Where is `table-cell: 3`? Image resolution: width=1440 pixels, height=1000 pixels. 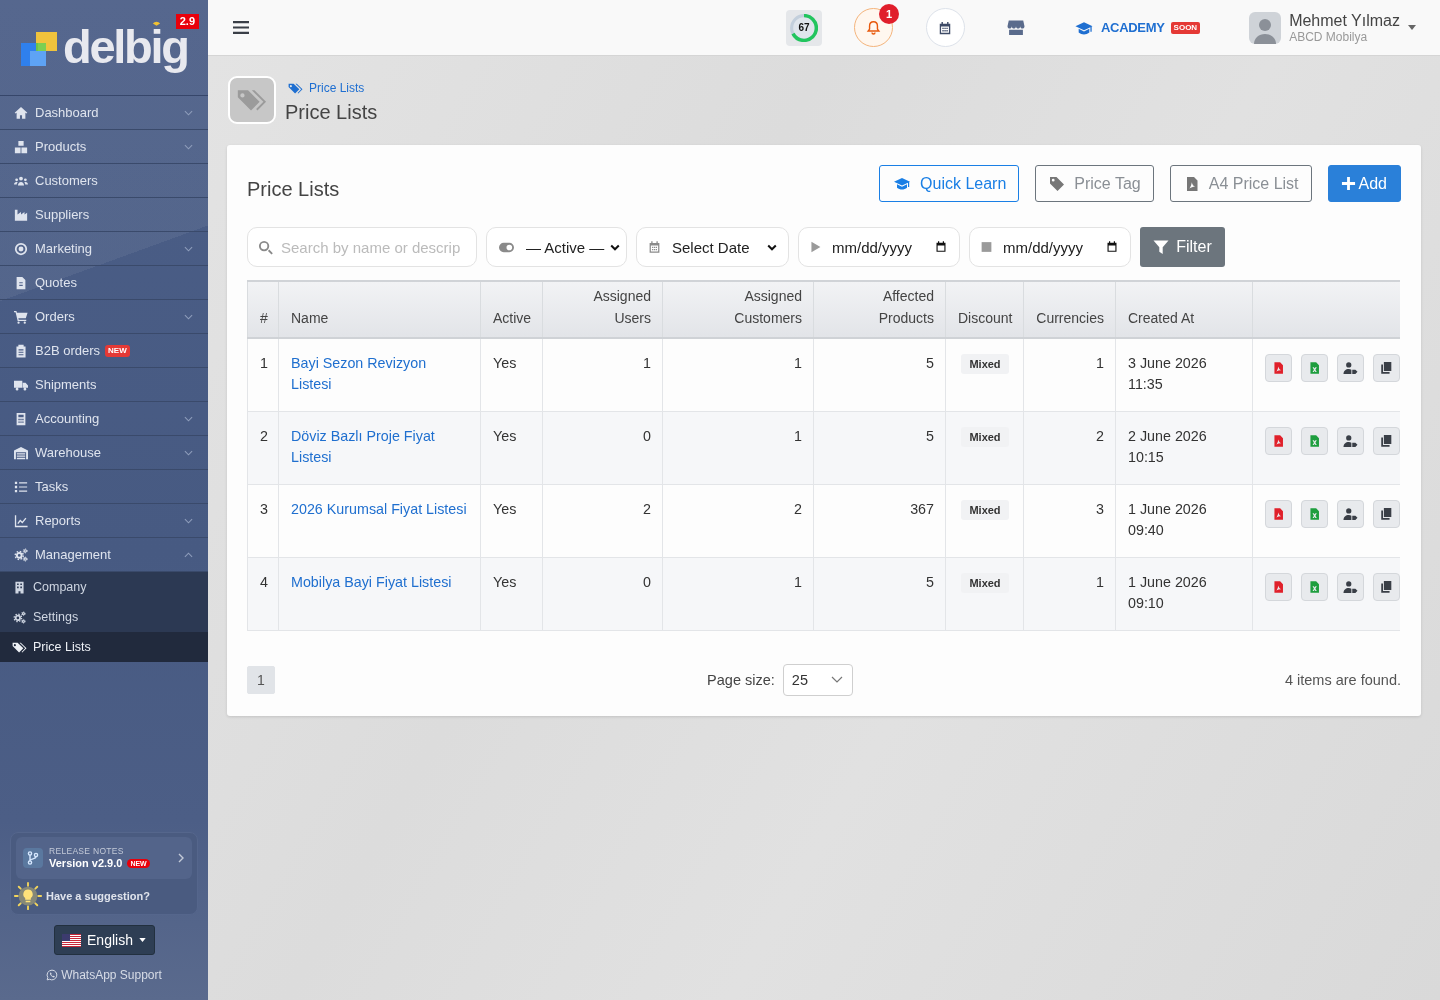
table-cell: 3 is located at coordinates (1069, 520).